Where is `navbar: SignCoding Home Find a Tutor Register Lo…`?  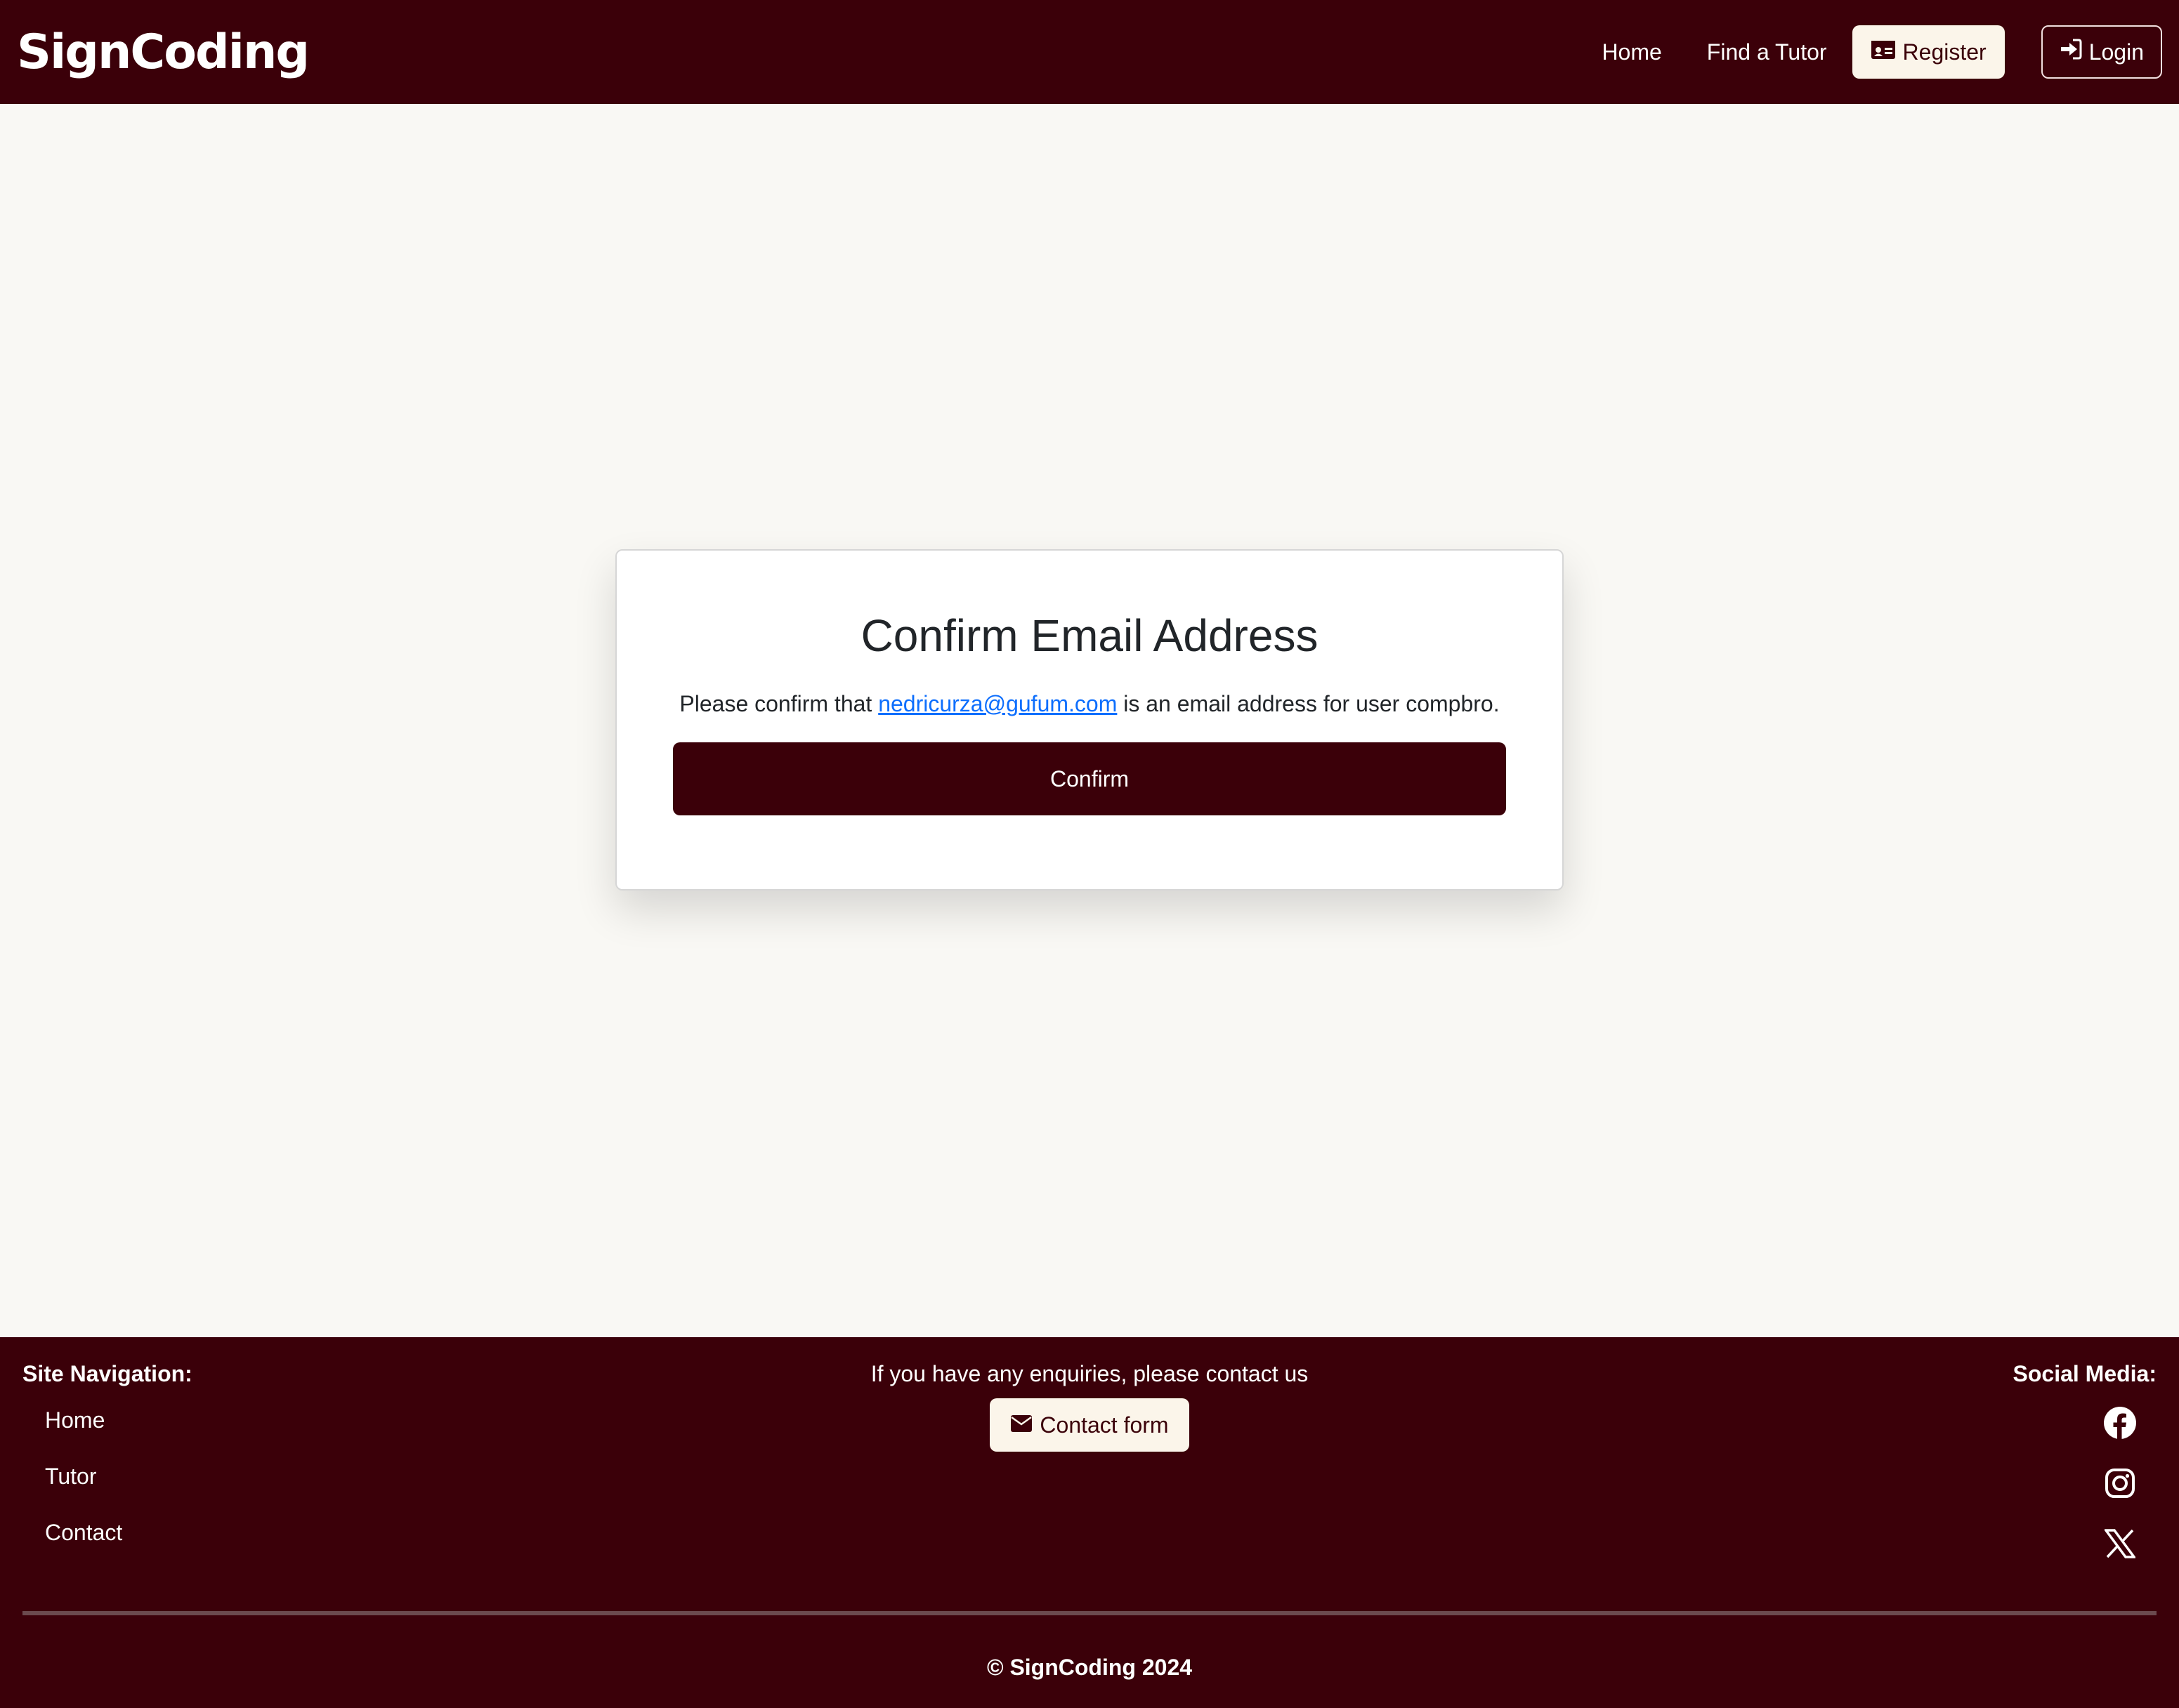
navbar: SignCoding Home Find a Tutor Register Lo… is located at coordinates (1089, 52).